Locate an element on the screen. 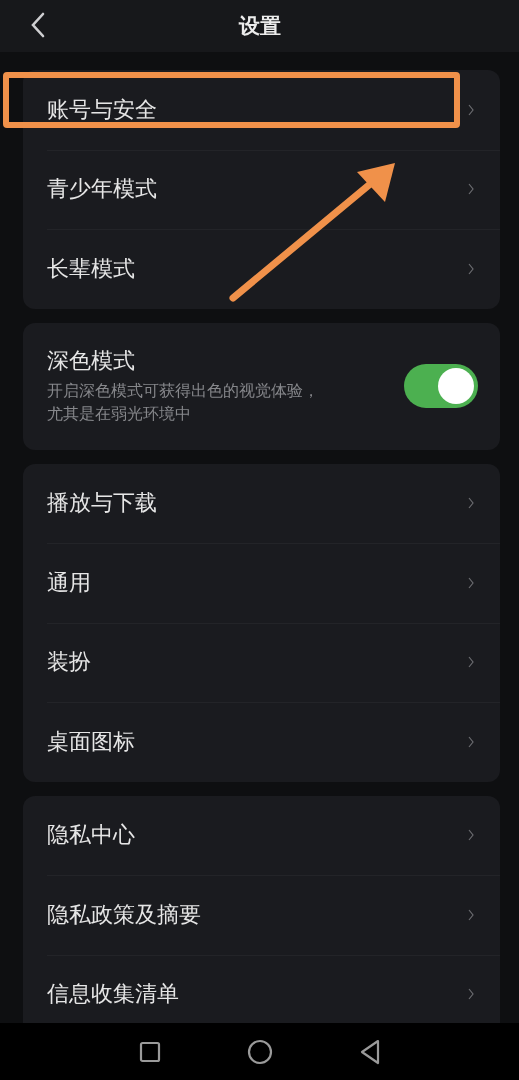 Image resolution: width=519 pixels, height=1080 pixels. item-label: 隐私政策及摘要 is located at coordinates (124, 914).